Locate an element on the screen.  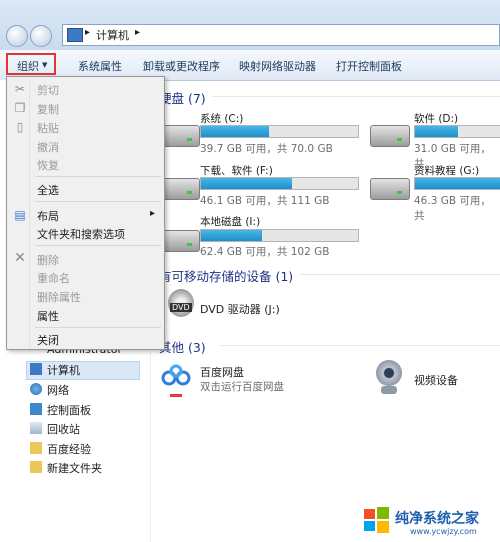
baidu-netdisk-desc: 双击运行百度网盘 is located at coordinates (242, 387).